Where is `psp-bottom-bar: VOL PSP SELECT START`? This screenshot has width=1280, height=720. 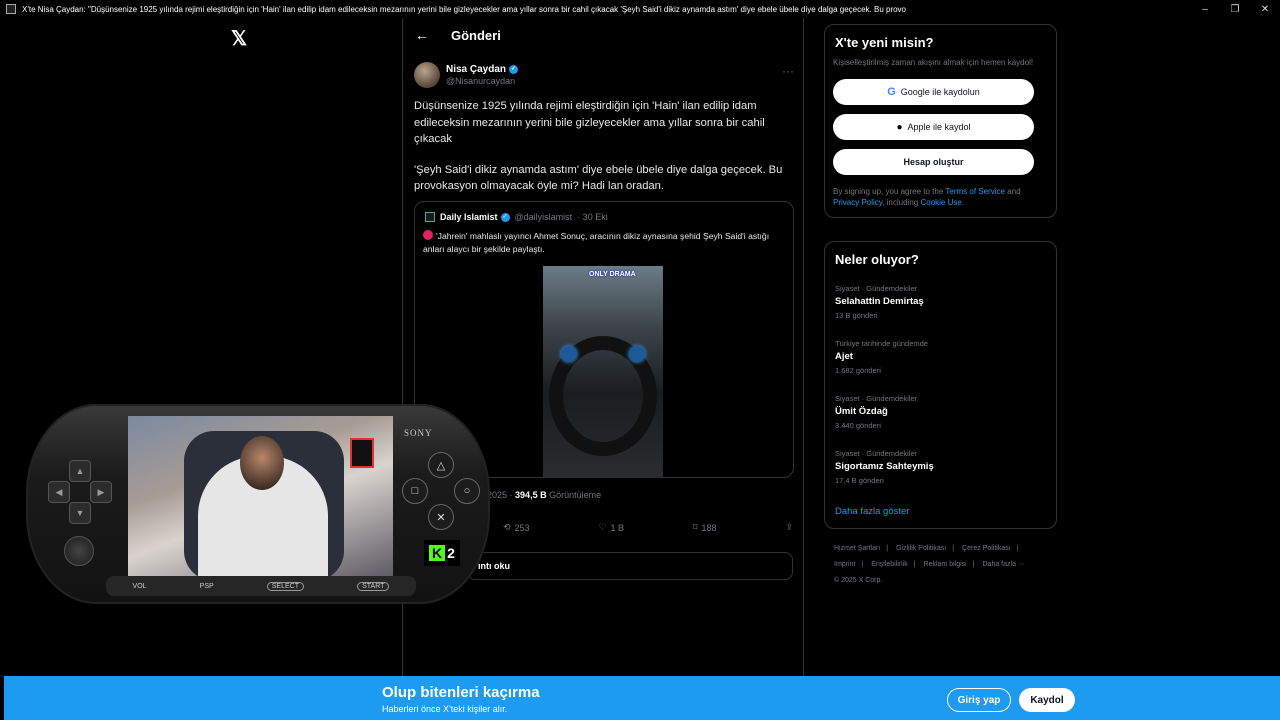
psp-bottom-bar: VOL PSP SELECT START is located at coordinates (261, 586).